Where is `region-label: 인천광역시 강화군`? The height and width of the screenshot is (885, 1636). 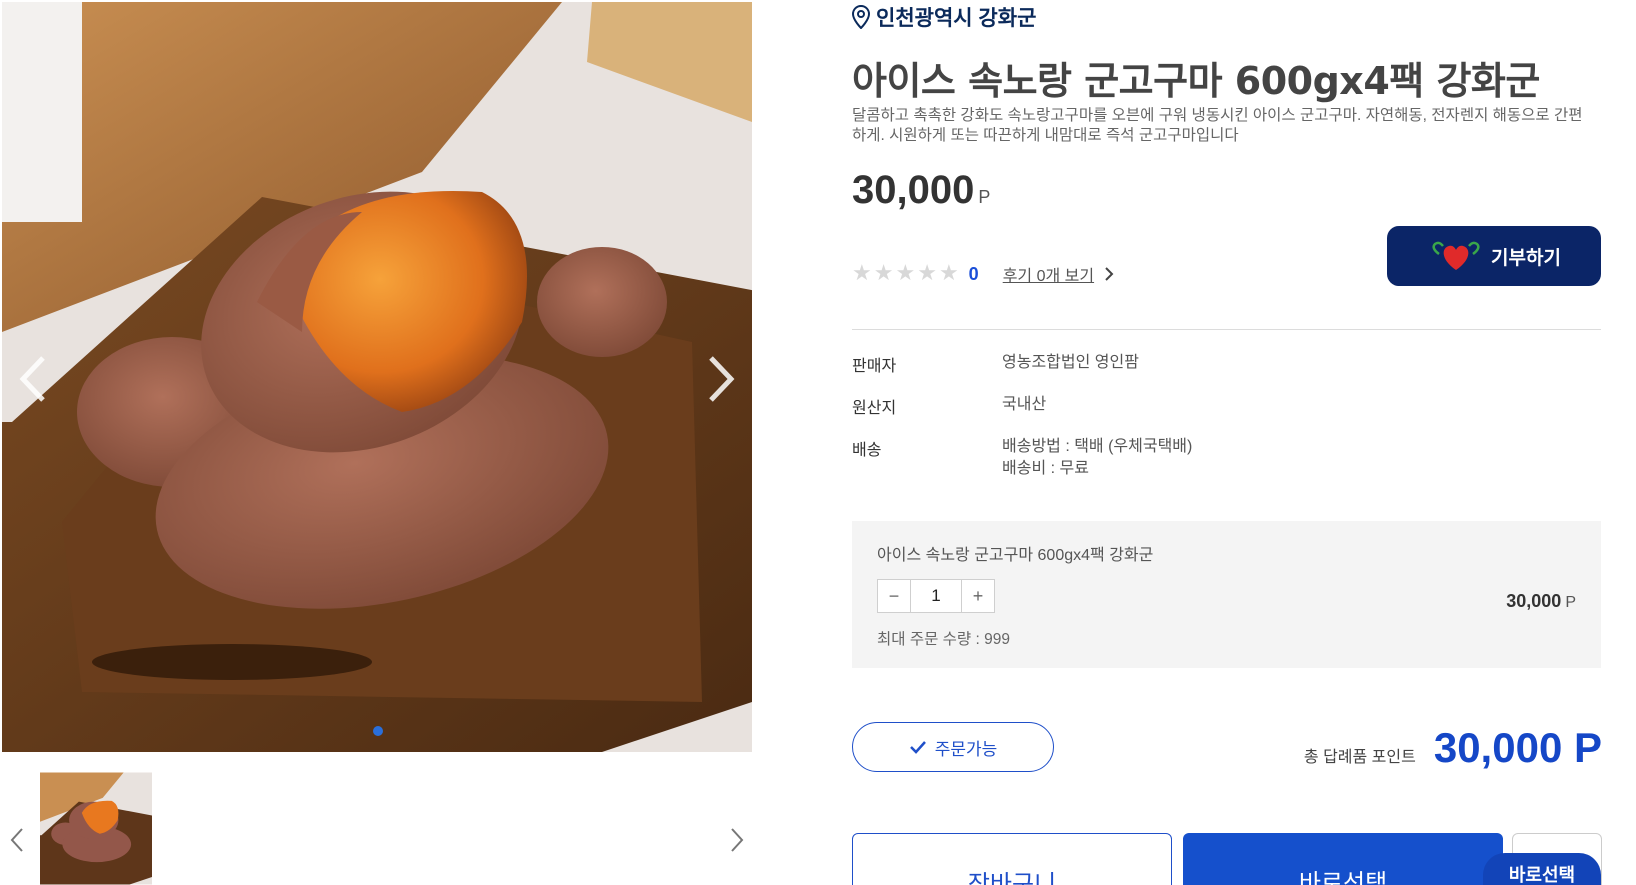
region-label: 인천광역시 강화군 is located at coordinates (944, 17).